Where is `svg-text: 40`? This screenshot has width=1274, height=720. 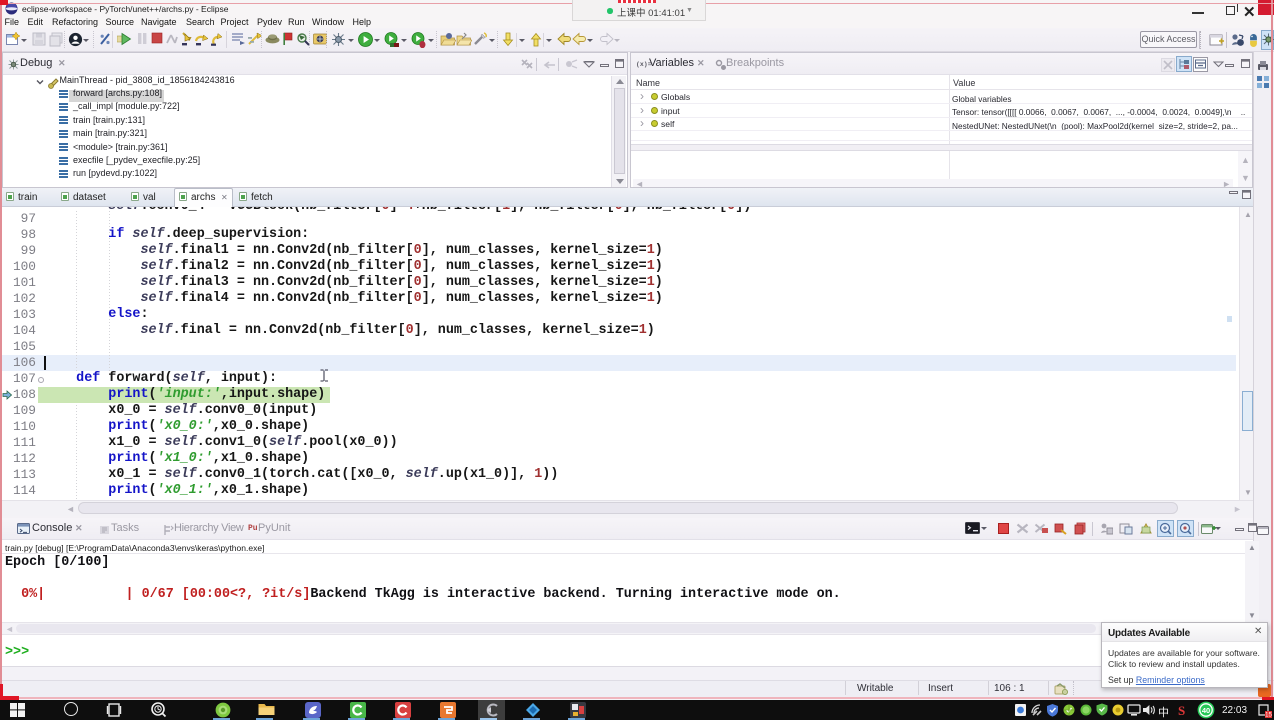 svg-text: 40 is located at coordinates (1206, 710).